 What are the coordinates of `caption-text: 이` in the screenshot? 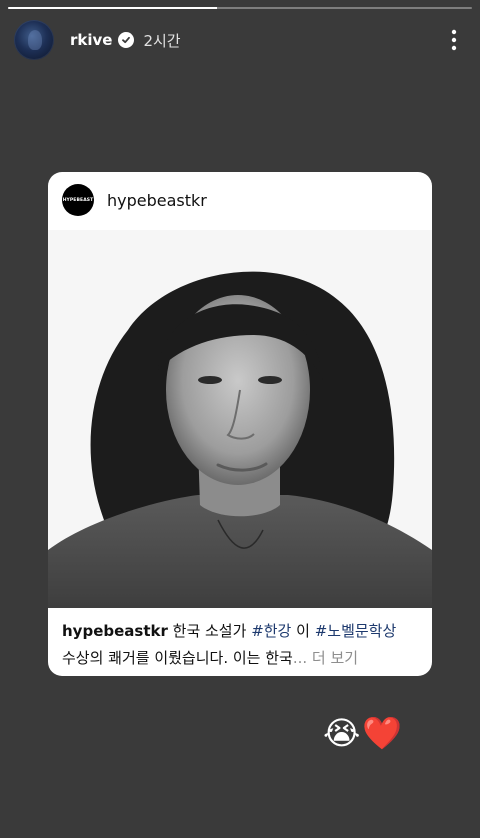 It's located at (303, 631).